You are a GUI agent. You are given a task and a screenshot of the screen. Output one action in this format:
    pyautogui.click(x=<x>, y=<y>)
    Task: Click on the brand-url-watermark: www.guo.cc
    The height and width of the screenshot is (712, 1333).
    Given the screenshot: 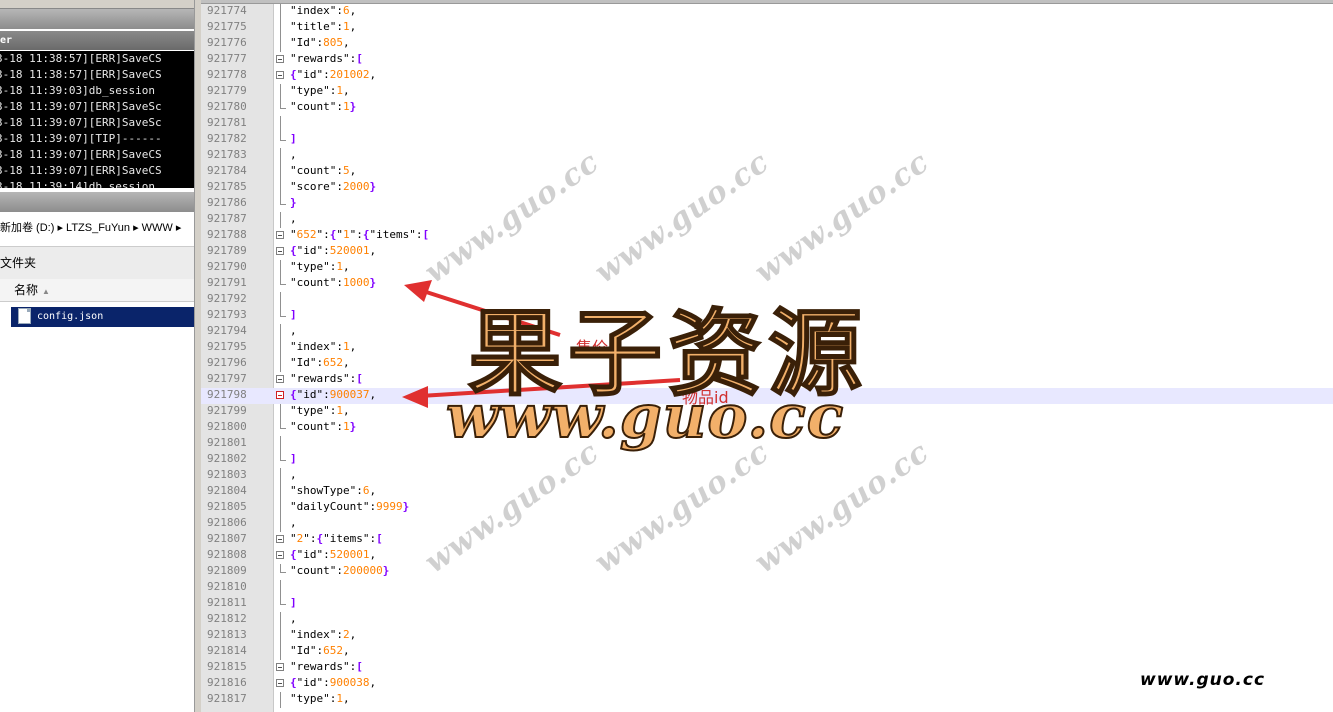 What is the action you would take?
    pyautogui.click(x=645, y=417)
    